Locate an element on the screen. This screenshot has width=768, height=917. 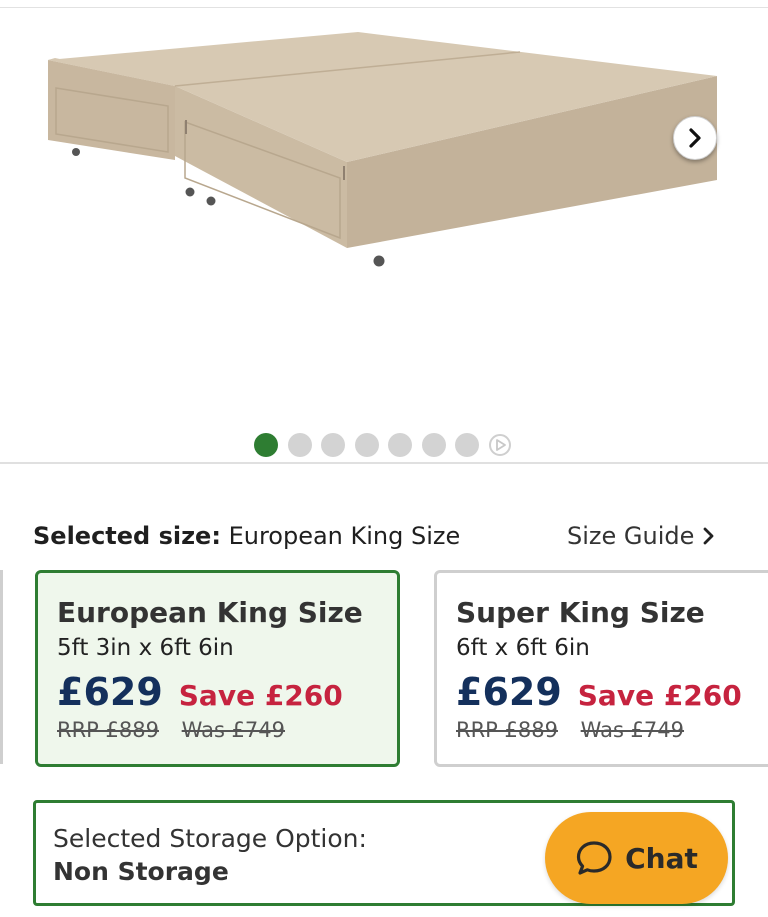
size-card-dimensions: 6ft x 6ft 6in is located at coordinates (523, 648).